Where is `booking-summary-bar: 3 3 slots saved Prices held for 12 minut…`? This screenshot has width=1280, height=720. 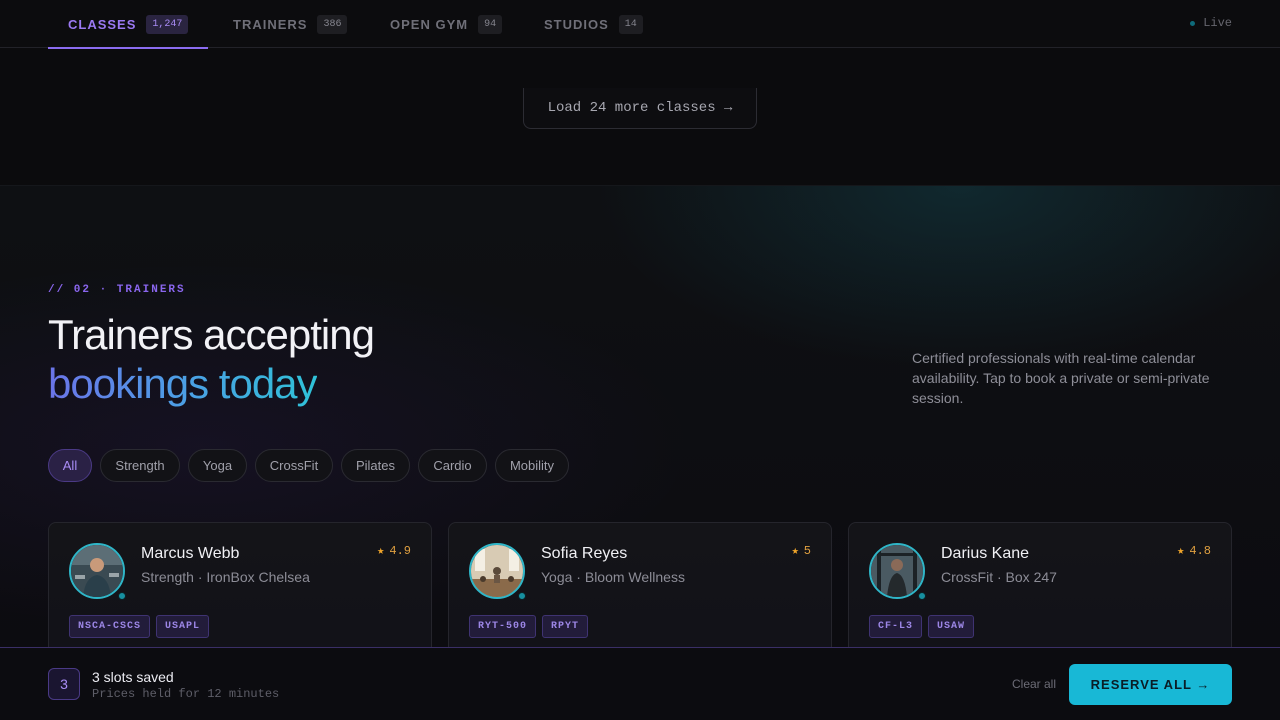 booking-summary-bar: 3 3 slots saved Prices held for 12 minut… is located at coordinates (640, 683).